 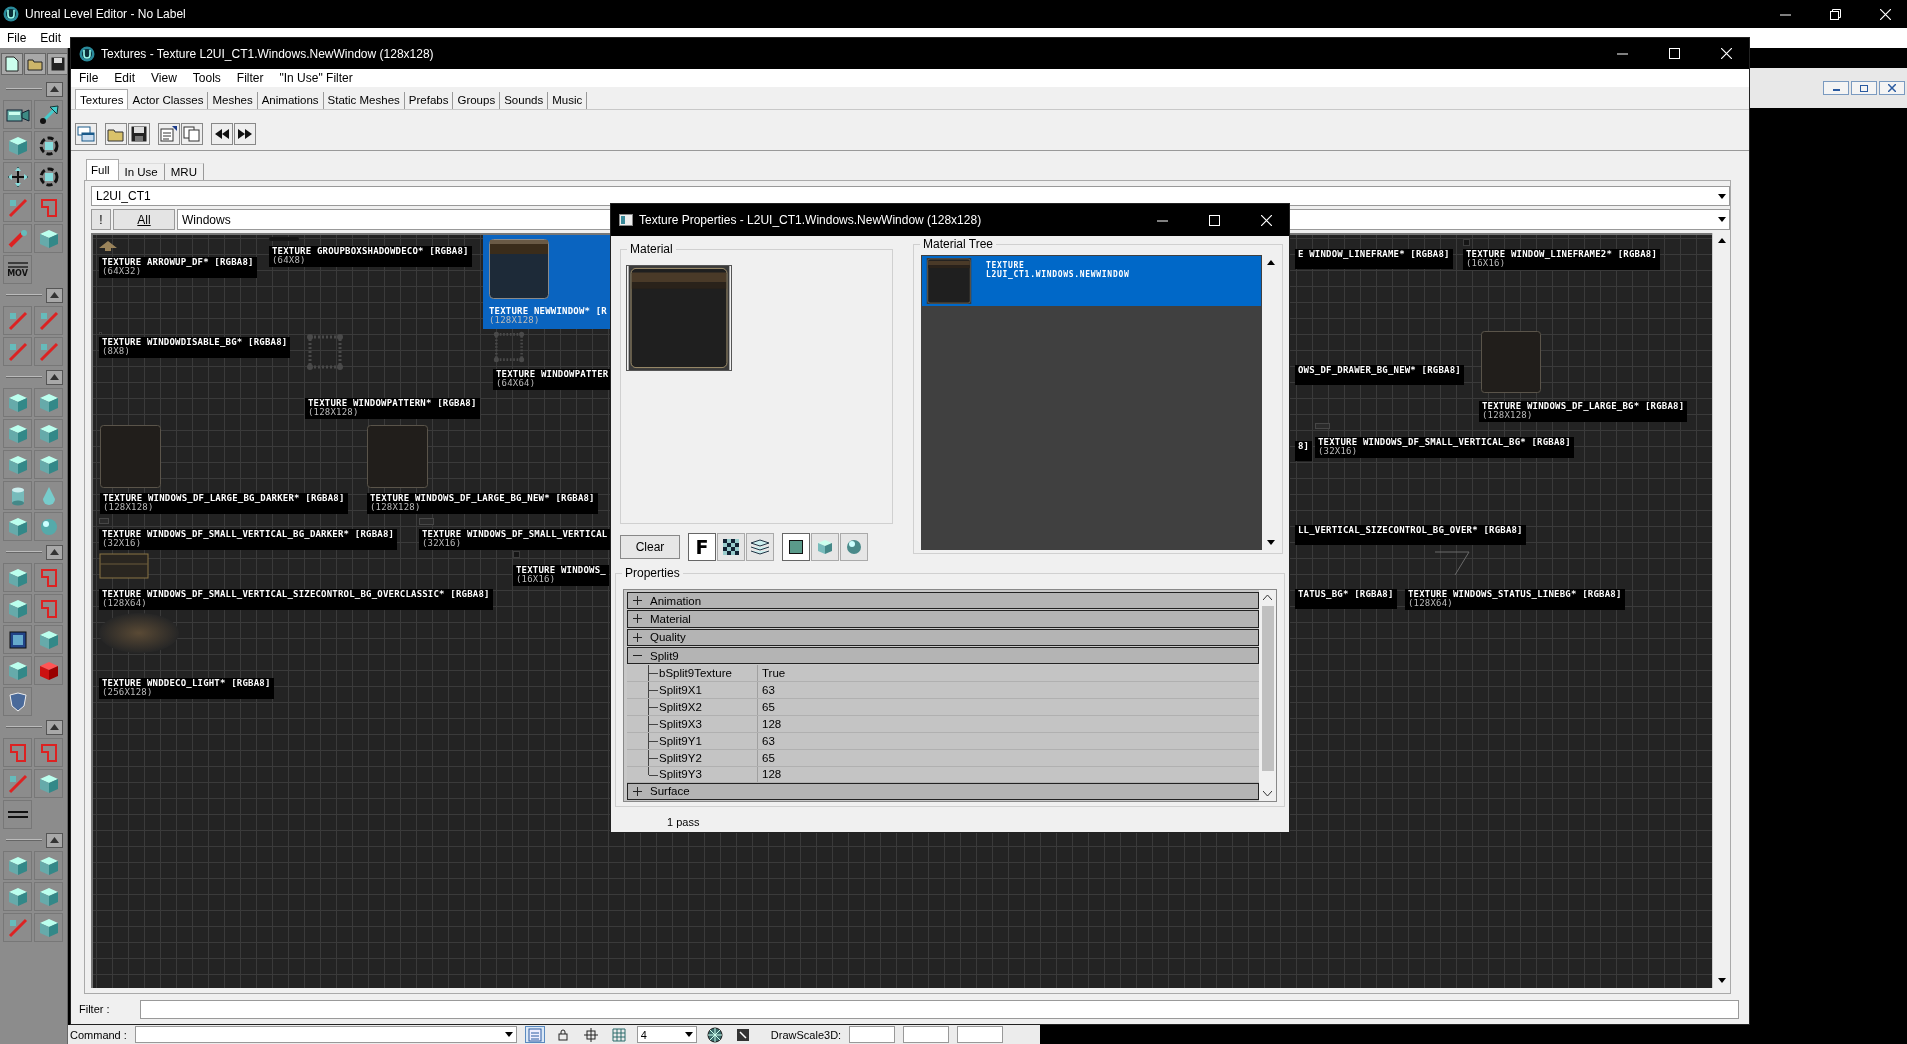 I want to click on command-field, so click(x=325, y=1034).